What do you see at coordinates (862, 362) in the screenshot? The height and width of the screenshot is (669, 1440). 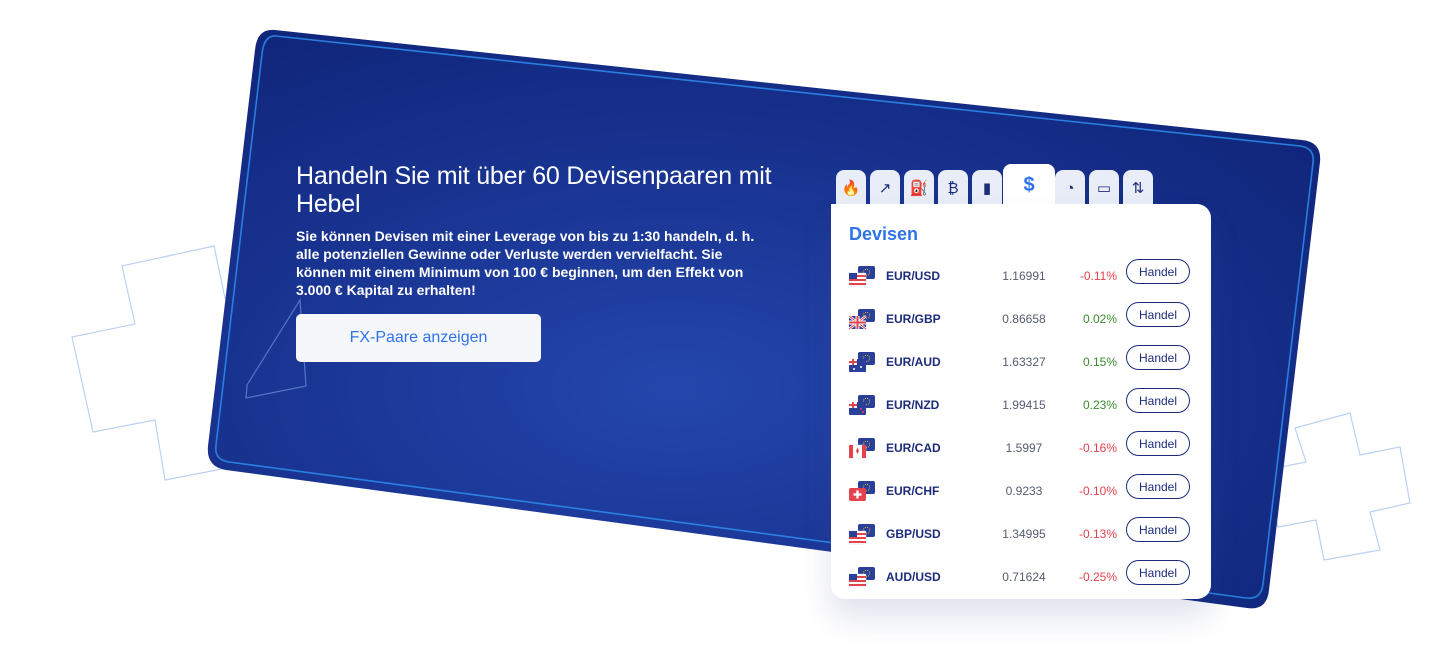 I see `au-flag-icon` at bounding box center [862, 362].